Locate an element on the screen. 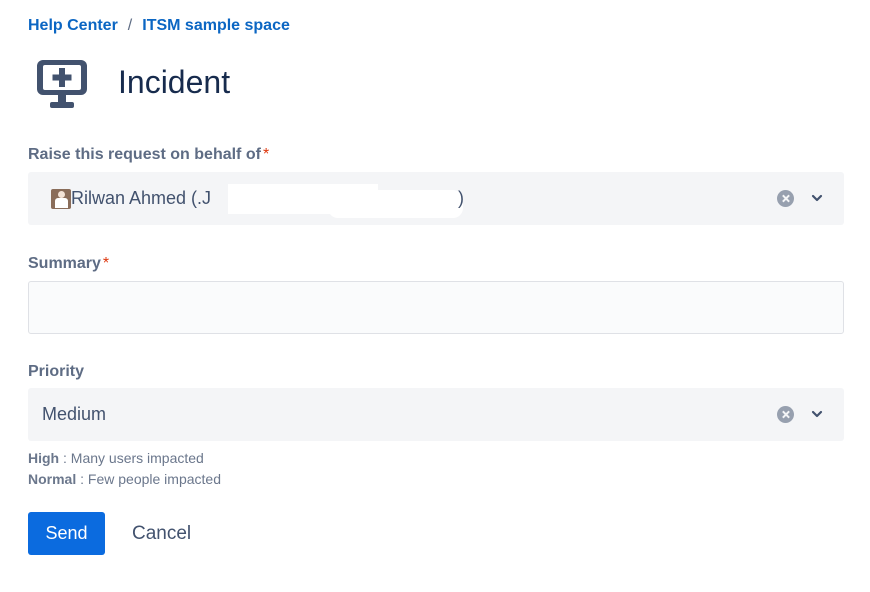  priority-select: Medium is located at coordinates (436, 414).